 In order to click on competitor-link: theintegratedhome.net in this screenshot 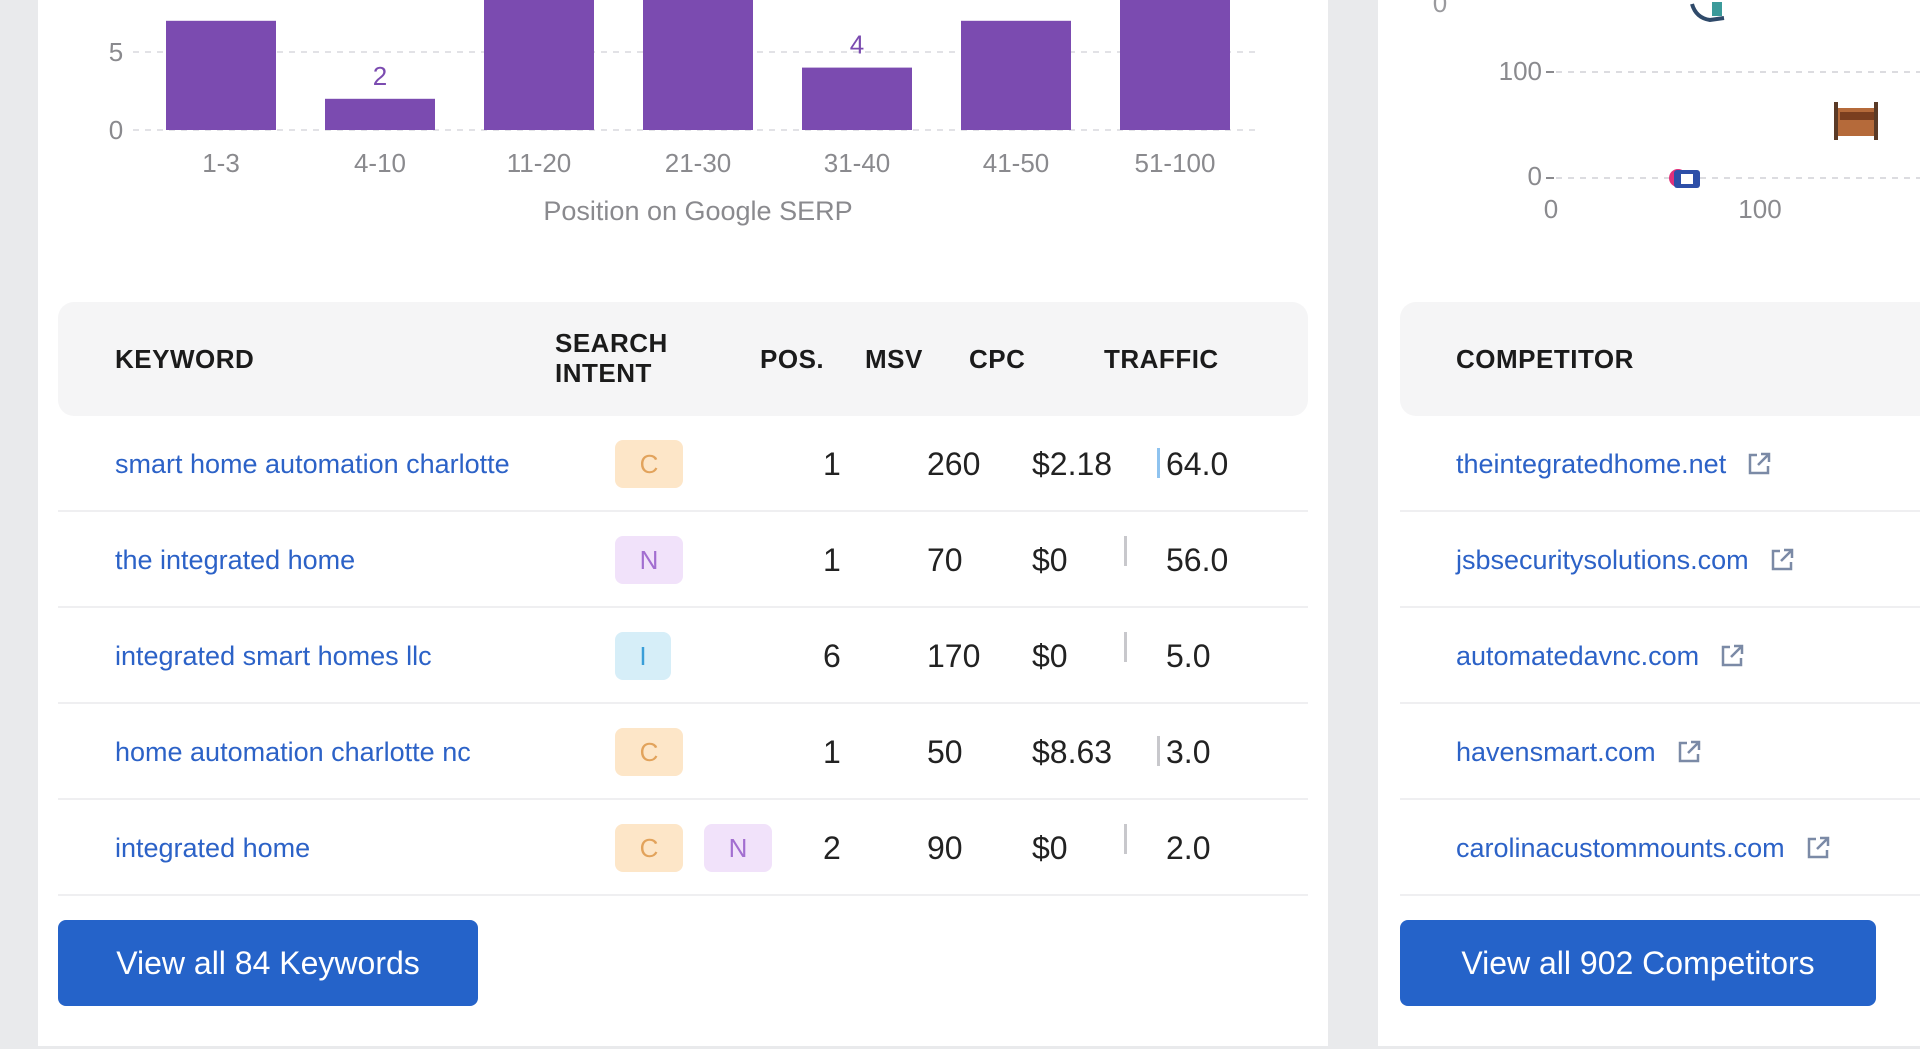, I will do `click(1591, 464)`.